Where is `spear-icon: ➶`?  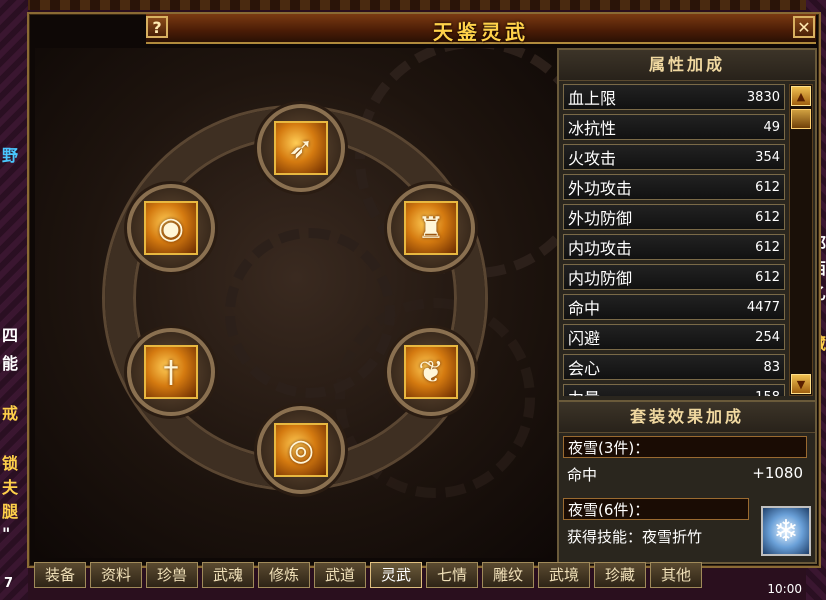
spear-icon: ➶ is located at coordinates (301, 148).